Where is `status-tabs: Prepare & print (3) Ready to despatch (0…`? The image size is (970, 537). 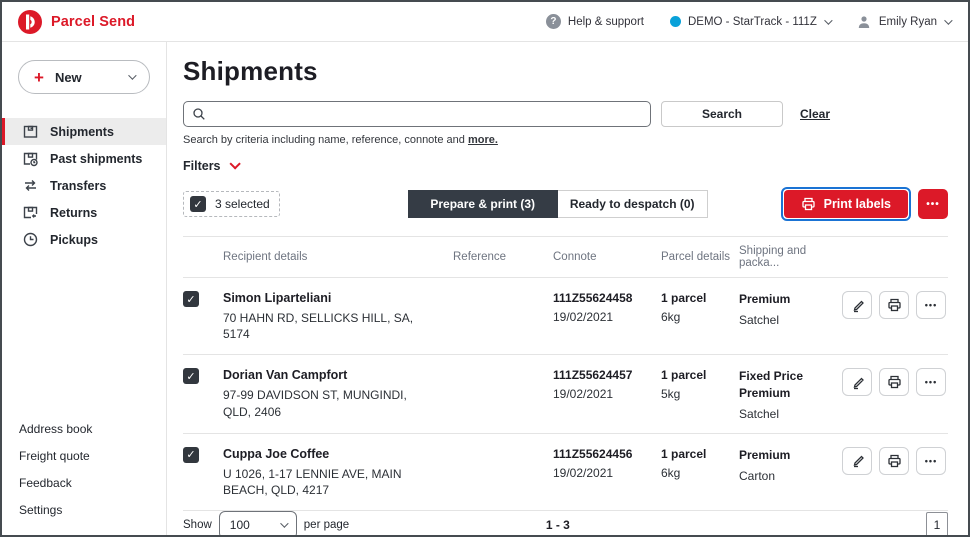 status-tabs: Prepare & print (3) Ready to despatch (0… is located at coordinates (557, 204).